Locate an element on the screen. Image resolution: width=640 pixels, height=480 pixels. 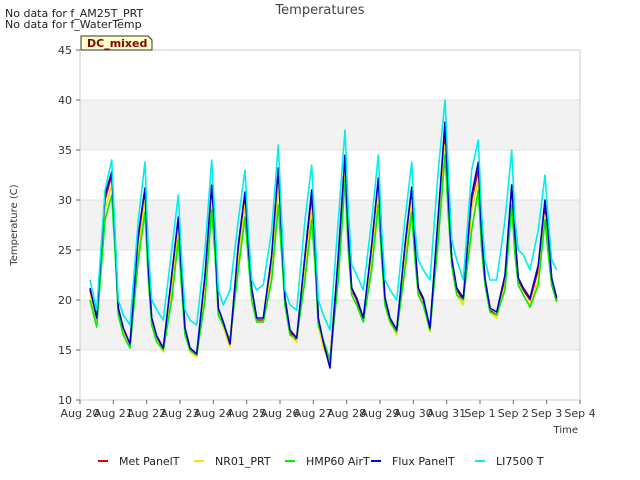
y-tick-label: 30 is located at coordinates (65, 200).